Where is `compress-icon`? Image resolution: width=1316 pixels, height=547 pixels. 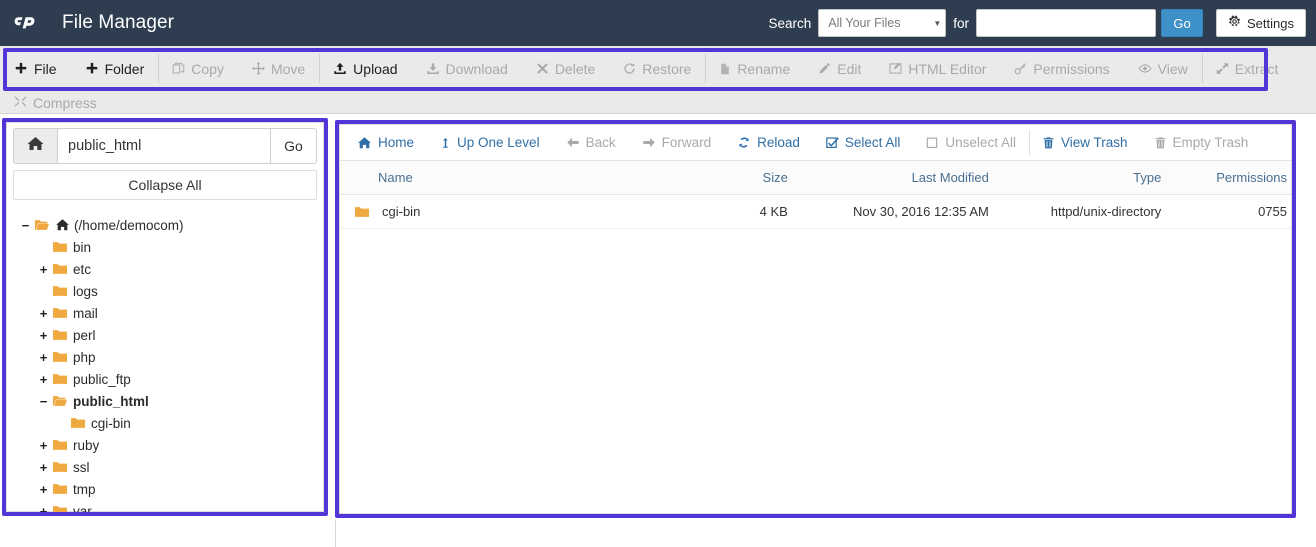 compress-icon is located at coordinates (20, 103).